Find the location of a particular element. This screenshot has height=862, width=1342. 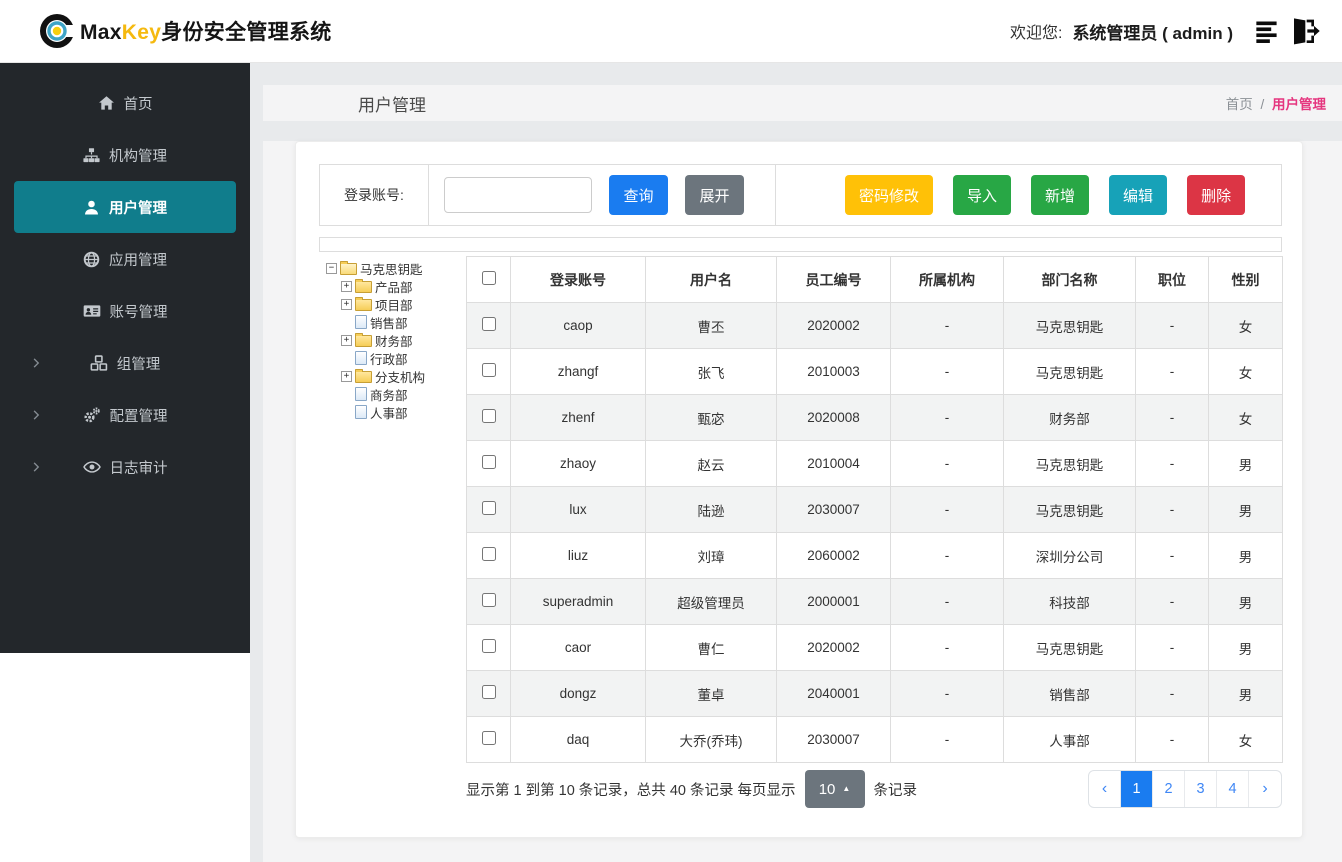

table-cell: 深圳分公司 is located at coordinates (1069, 555).